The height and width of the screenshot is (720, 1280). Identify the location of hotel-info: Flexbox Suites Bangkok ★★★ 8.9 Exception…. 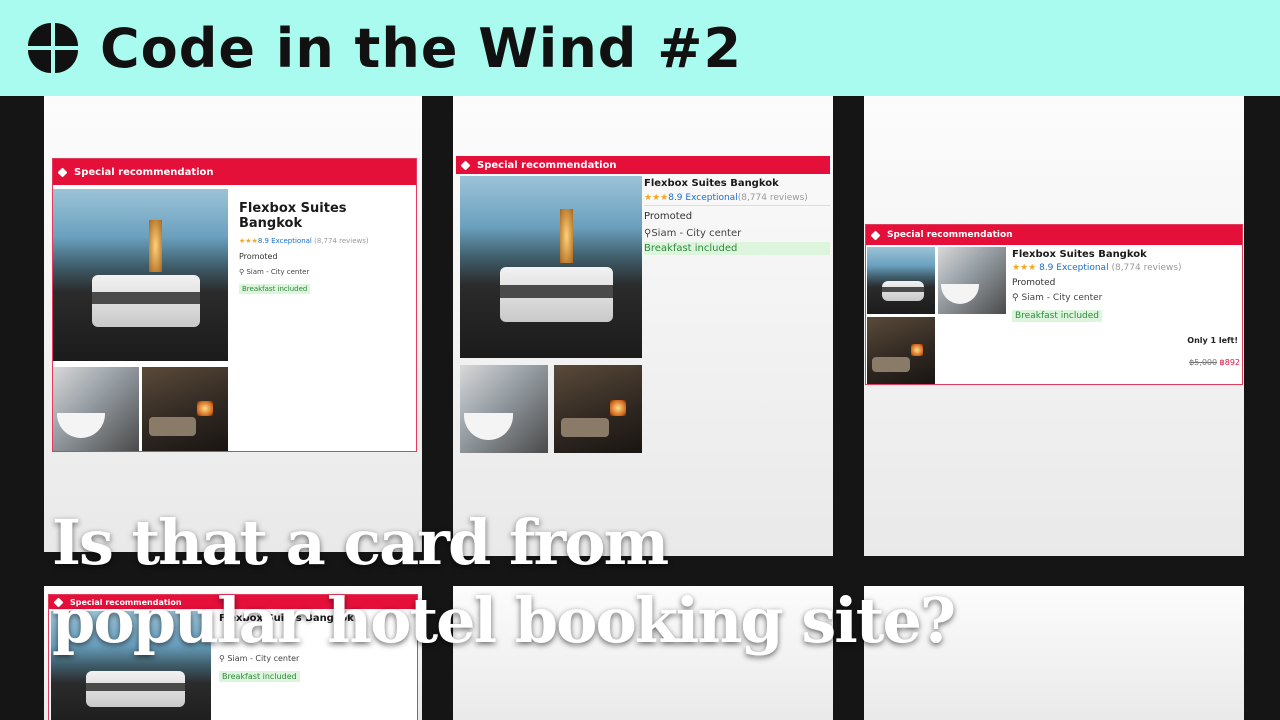
(1127, 285).